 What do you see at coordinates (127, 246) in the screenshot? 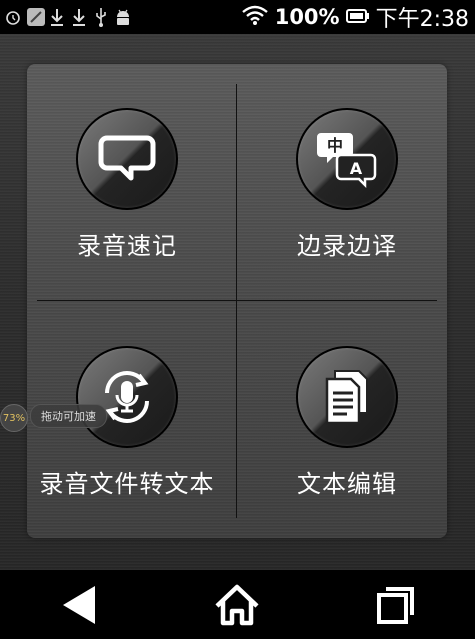
I see `quick-recording-label: 录音速记` at bounding box center [127, 246].